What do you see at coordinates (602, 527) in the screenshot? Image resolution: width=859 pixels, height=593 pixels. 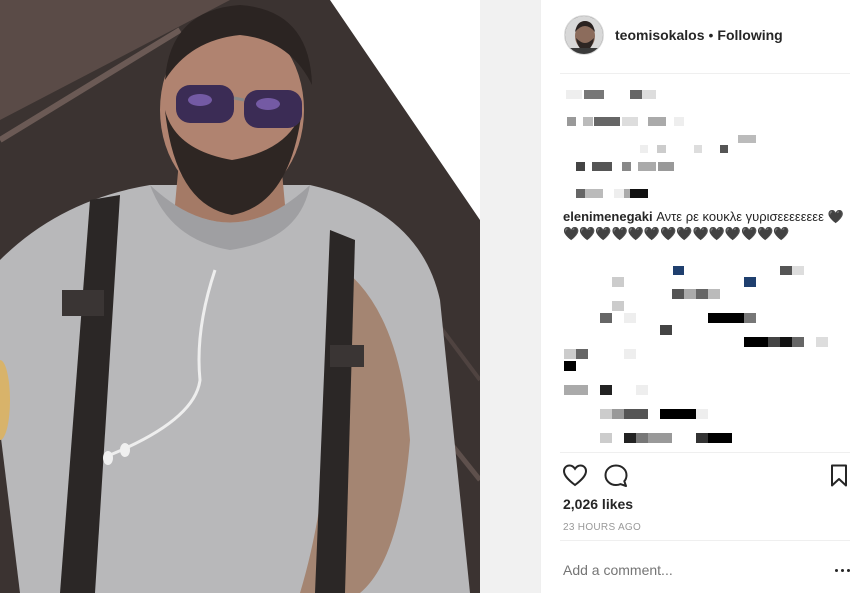 I see `post-timestamp: 23 HOURS AGO` at bounding box center [602, 527].